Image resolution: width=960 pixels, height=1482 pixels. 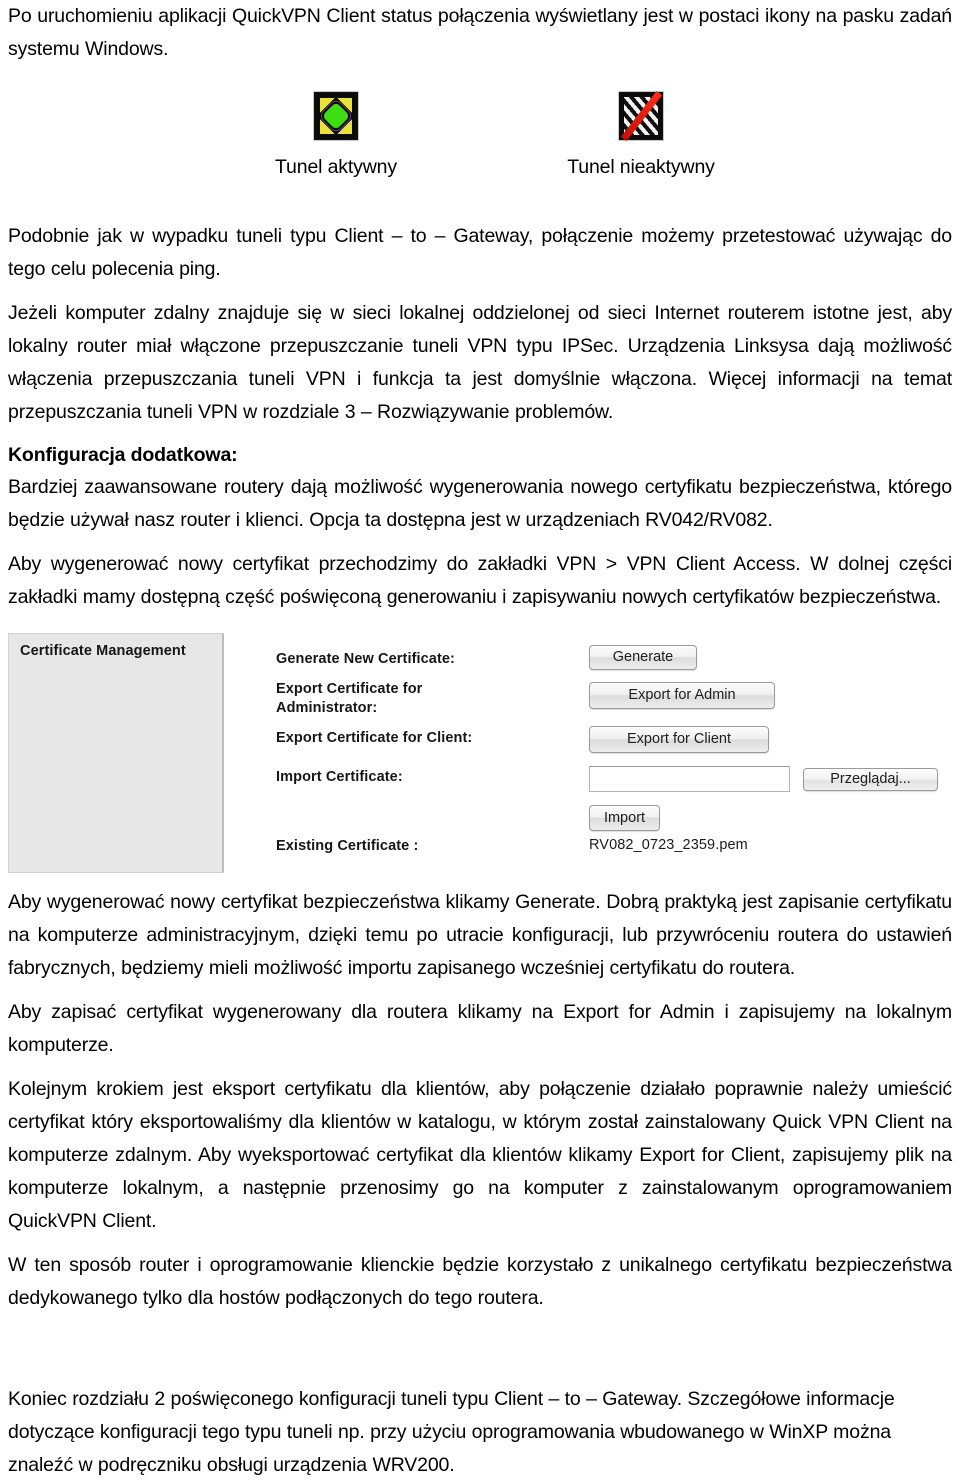 What do you see at coordinates (349, 698) in the screenshot?
I see `label-export-certificate-administrator: Export Certificate for Administrator:` at bounding box center [349, 698].